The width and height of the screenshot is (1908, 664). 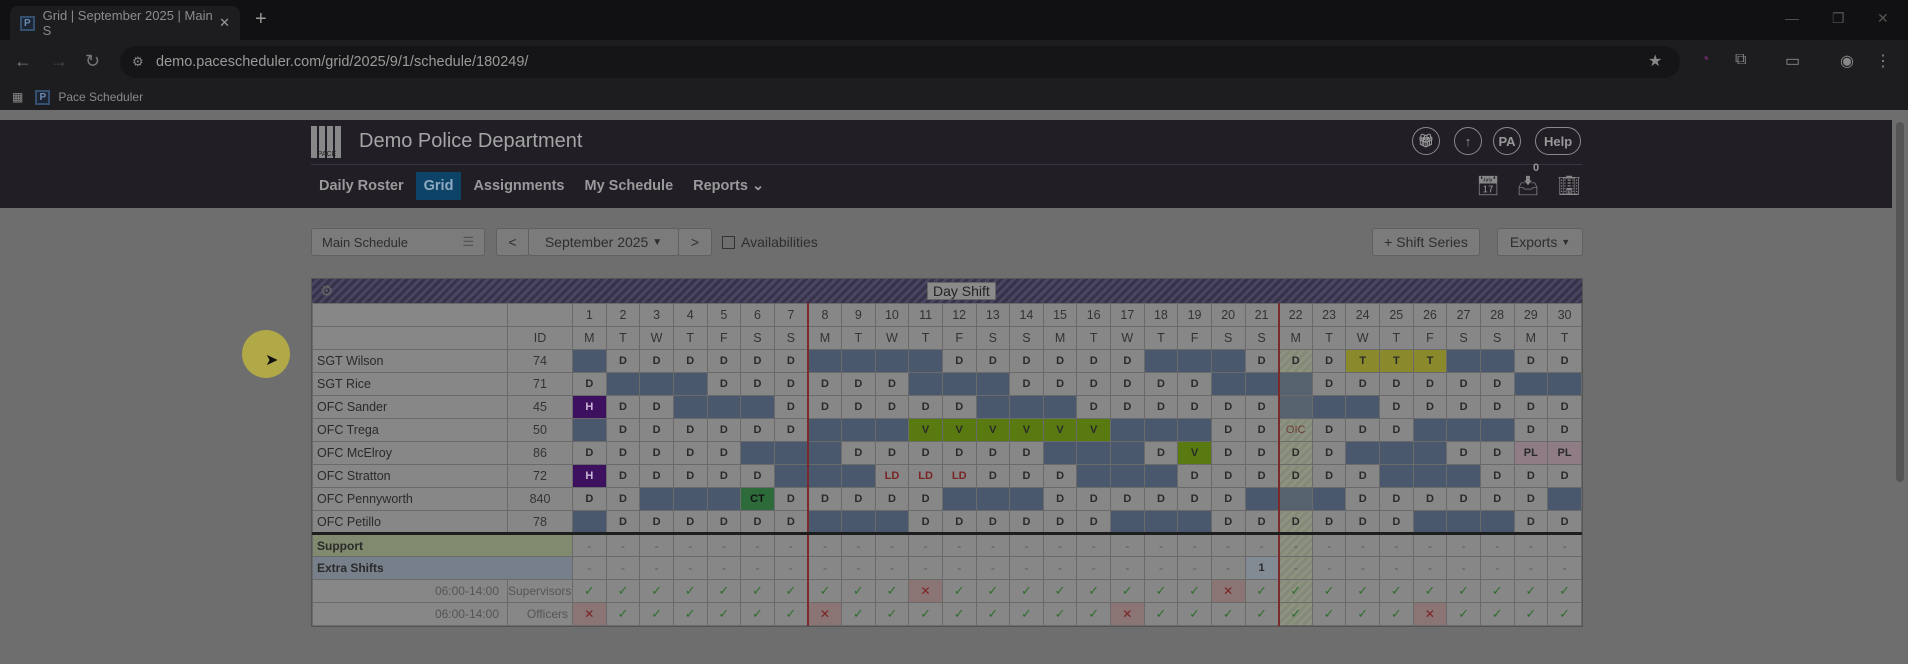 I want to click on shift-cell: T, so click(x=1362, y=361).